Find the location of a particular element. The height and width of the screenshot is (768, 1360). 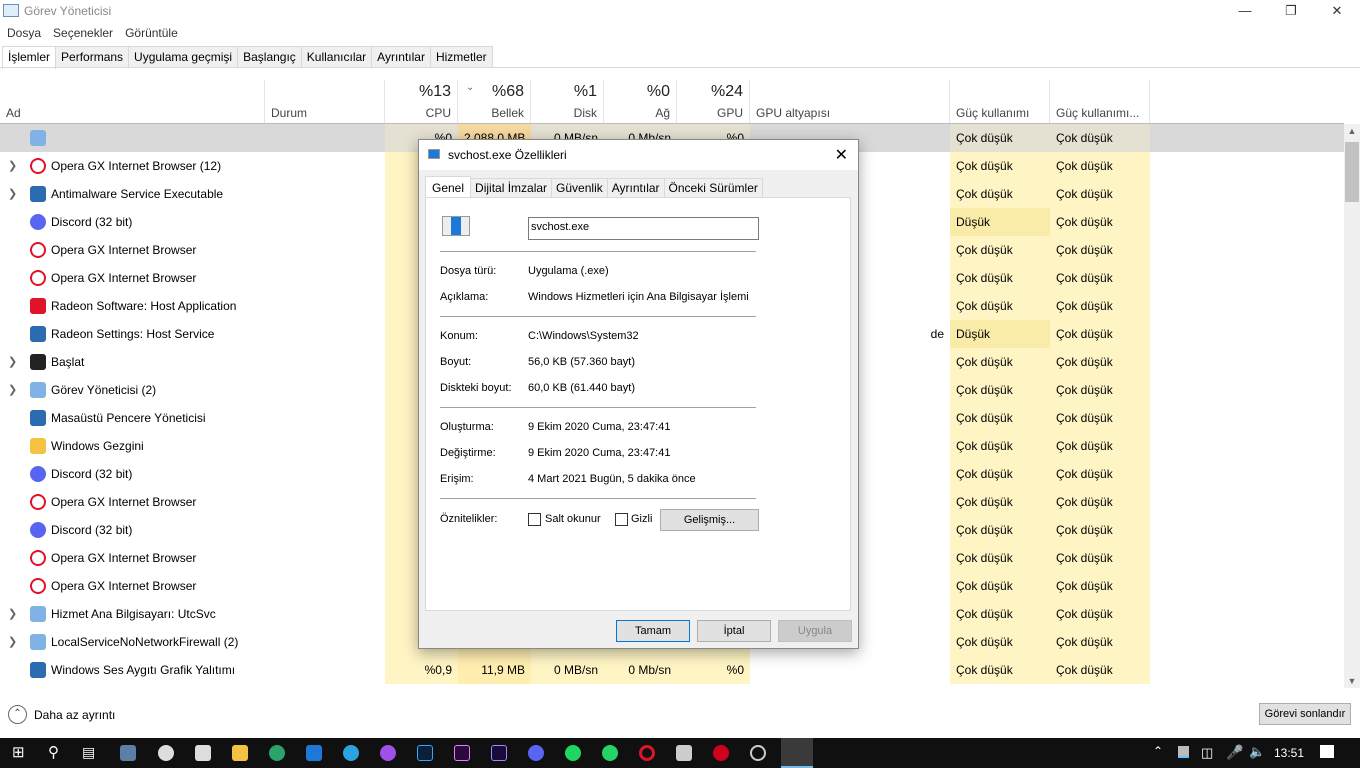

whatsapp-icon is located at coordinates (610, 753).